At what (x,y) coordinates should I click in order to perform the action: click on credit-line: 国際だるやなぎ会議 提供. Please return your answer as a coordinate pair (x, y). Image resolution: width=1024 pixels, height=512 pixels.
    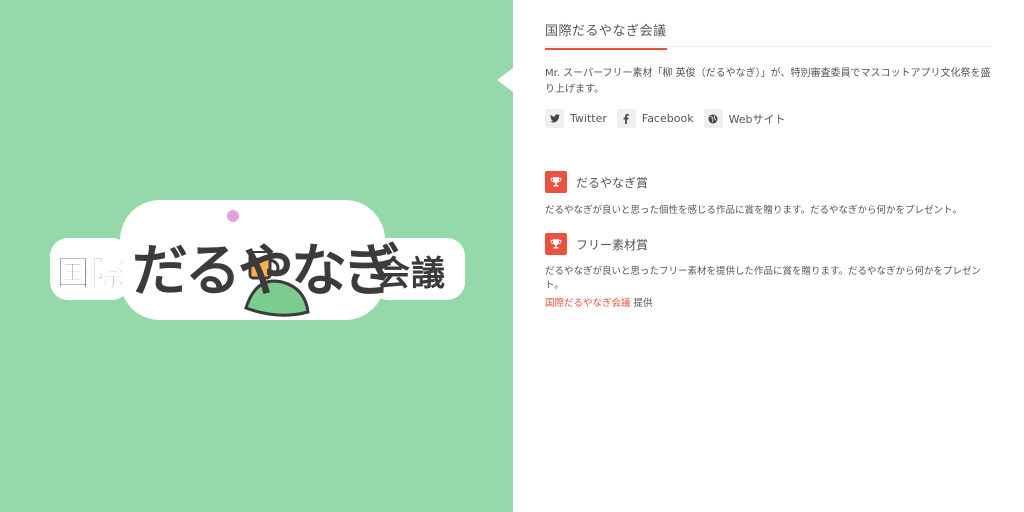
    Looking at the image, I should click on (599, 302).